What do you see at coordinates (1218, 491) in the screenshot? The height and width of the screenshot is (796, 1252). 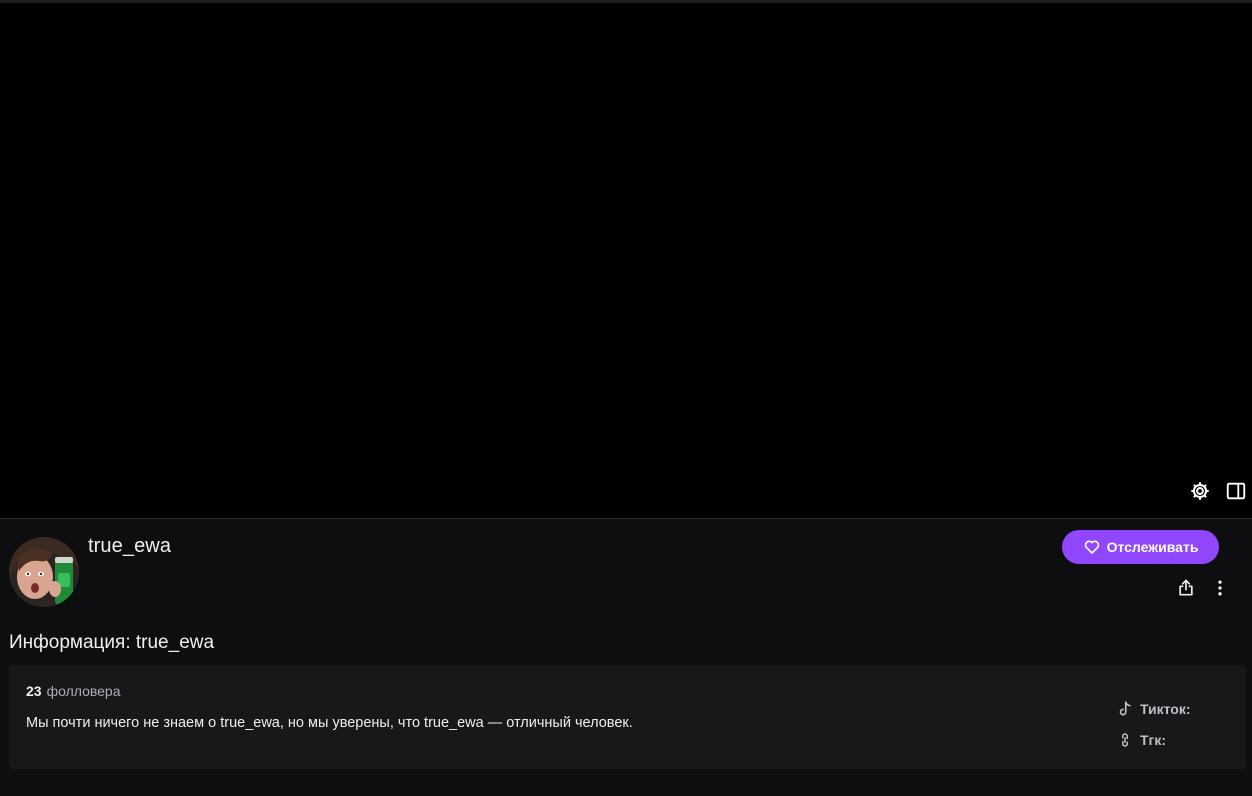 I see `player-controls` at bounding box center [1218, 491].